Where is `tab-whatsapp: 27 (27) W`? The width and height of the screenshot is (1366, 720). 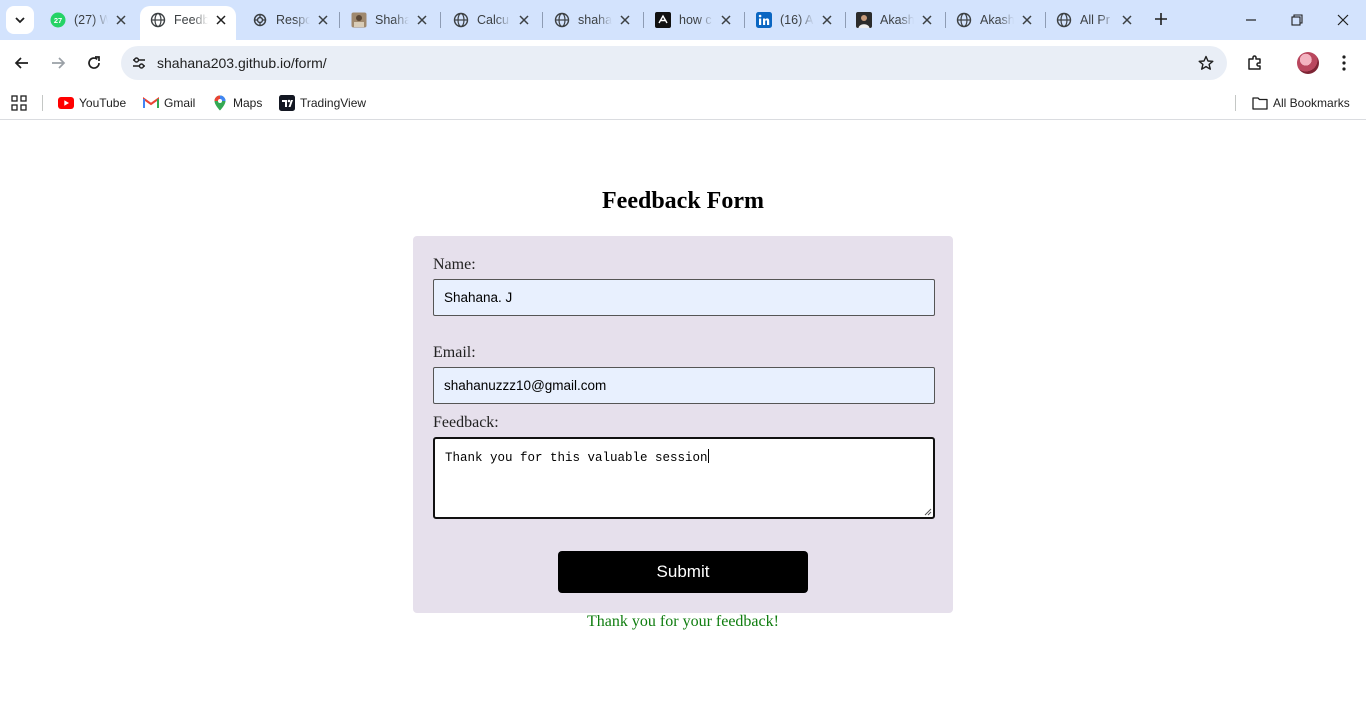 tab-whatsapp: 27 (27) W is located at coordinates (88, 20).